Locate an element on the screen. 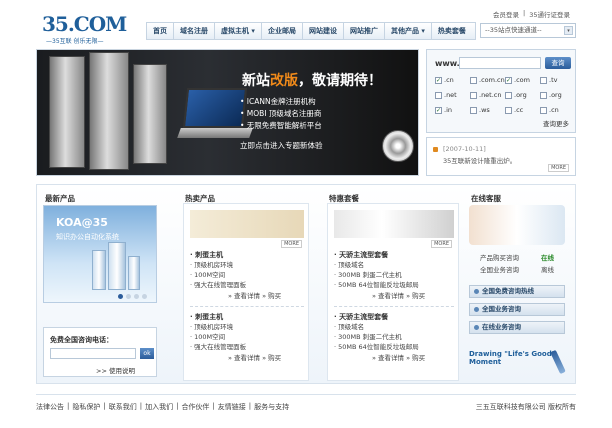 Image resolution: width=612 pixels, height=428 pixels. nav-other-products: 其他产品 ▾ is located at coordinates (408, 31).